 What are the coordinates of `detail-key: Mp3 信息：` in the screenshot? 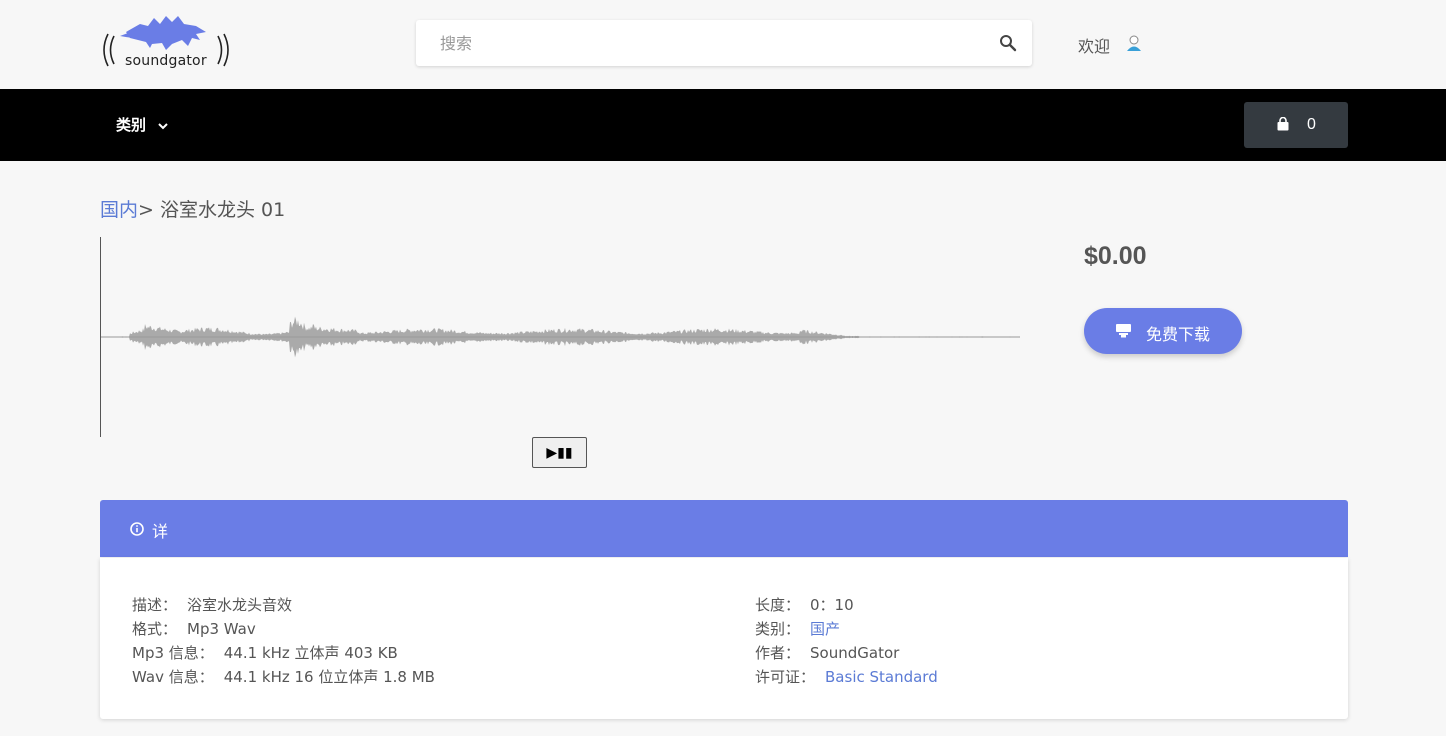 It's located at (173, 653).